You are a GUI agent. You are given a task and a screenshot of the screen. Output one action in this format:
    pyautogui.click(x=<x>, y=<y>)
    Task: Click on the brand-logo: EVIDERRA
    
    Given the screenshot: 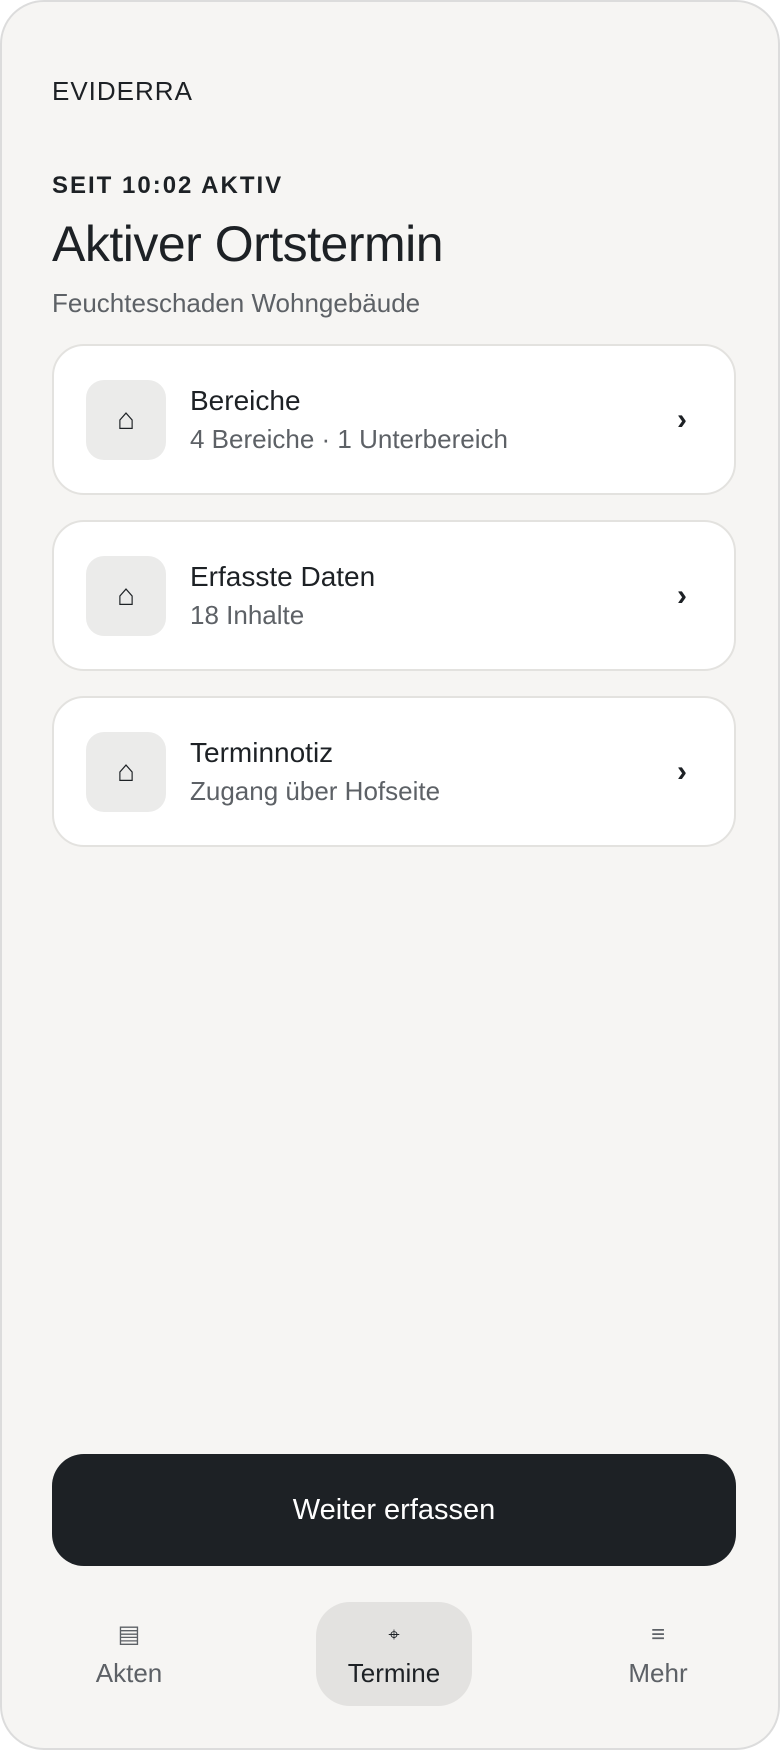 What is the action you would take?
    pyautogui.click(x=122, y=91)
    